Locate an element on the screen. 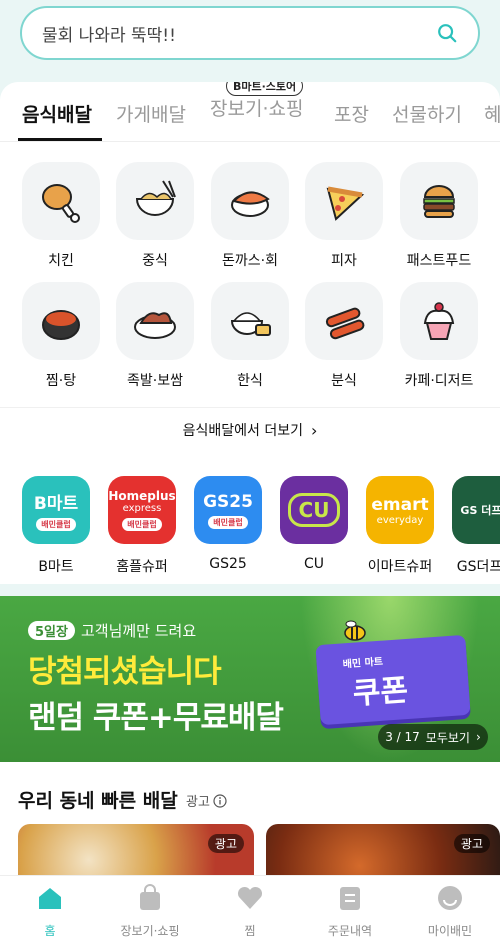 Image resolution: width=500 pixels, height=949 pixels. category-stew: 찜·탕 is located at coordinates (61, 336).